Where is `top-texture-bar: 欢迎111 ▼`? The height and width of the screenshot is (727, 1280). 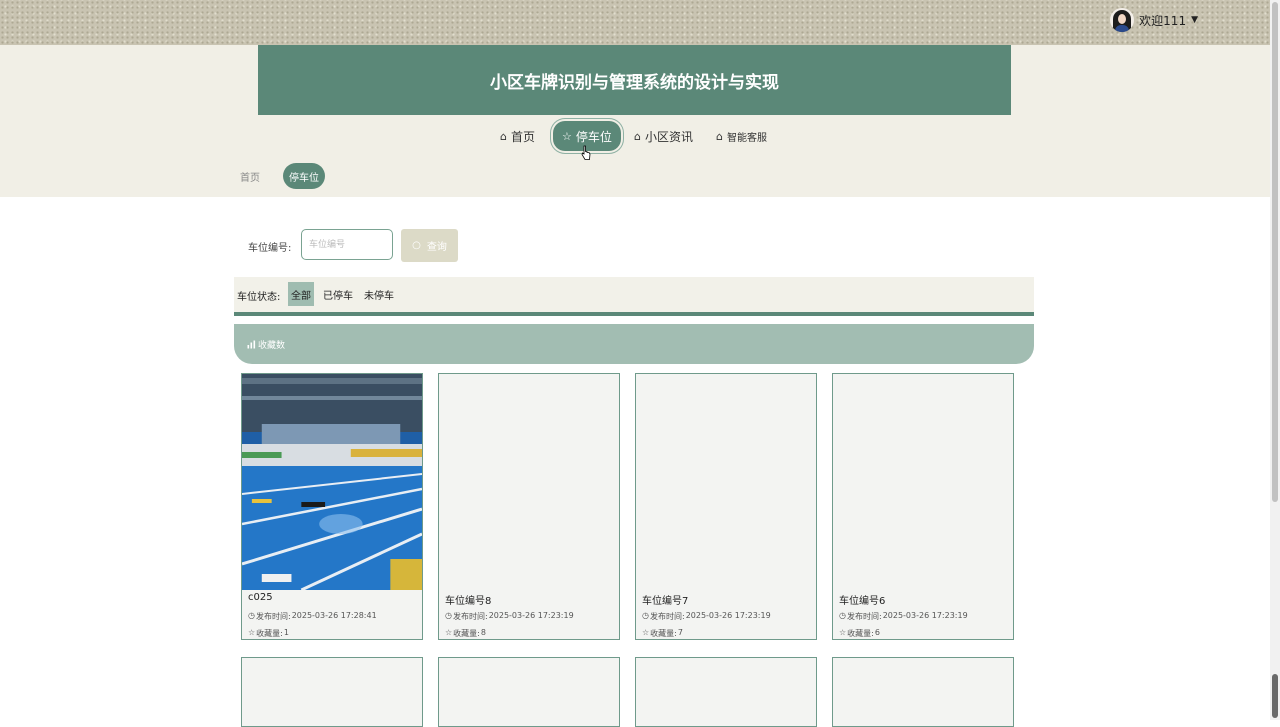
top-texture-bar: 欢迎111 ▼ is located at coordinates (635, 22).